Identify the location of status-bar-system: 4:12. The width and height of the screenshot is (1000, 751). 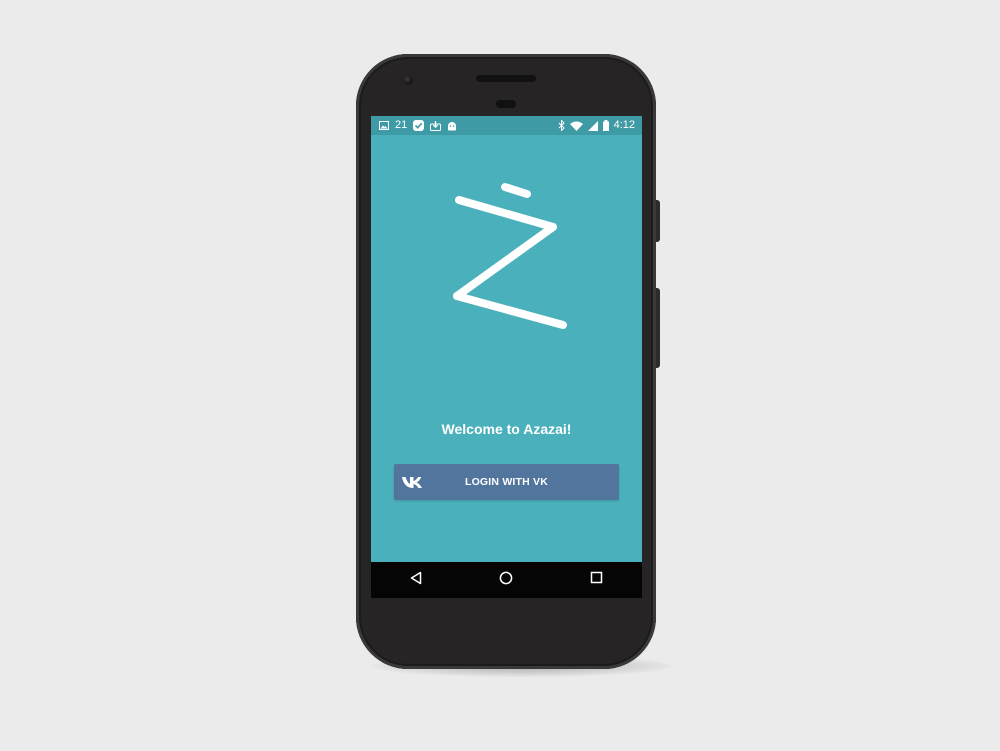
(600, 125).